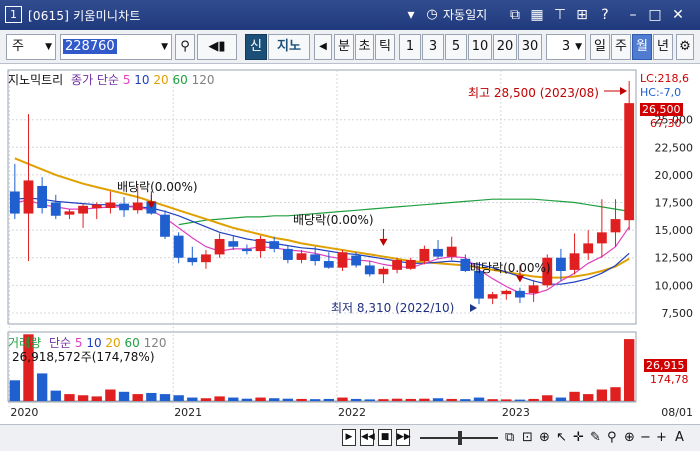 The width and height of the screenshot is (700, 451). I want to click on cursor-icon: ↖, so click(561, 438).